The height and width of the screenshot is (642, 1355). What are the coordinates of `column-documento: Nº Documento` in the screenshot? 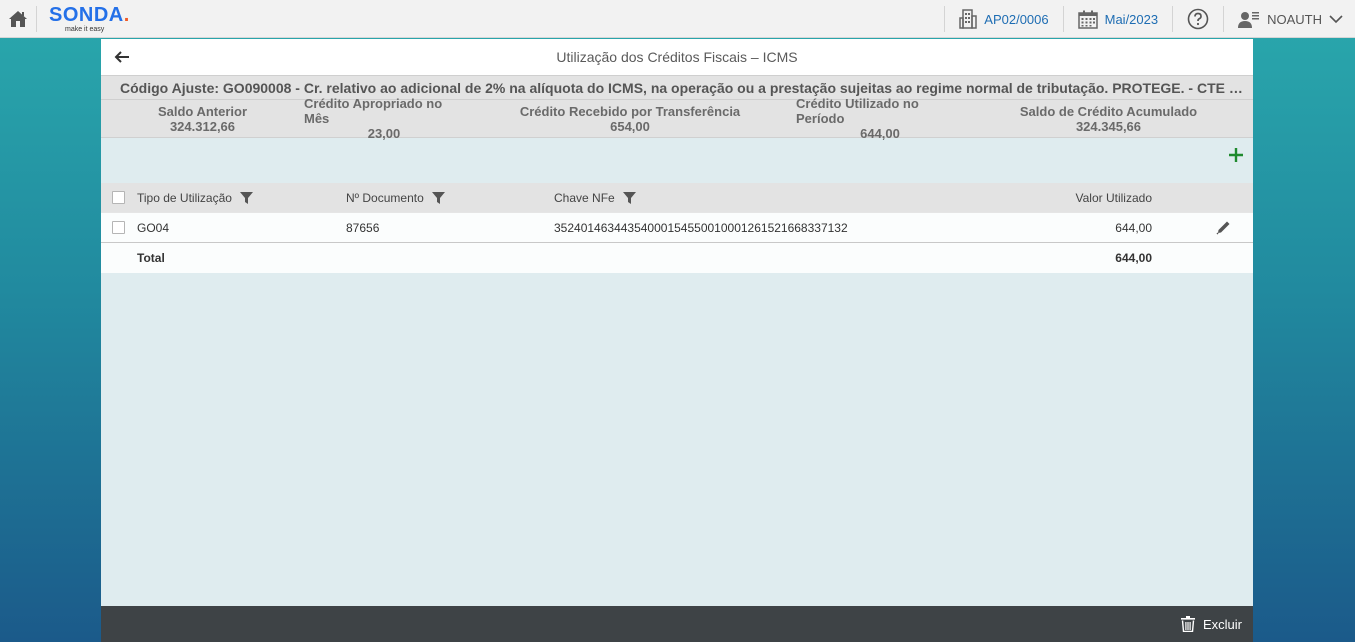 It's located at (395, 197).